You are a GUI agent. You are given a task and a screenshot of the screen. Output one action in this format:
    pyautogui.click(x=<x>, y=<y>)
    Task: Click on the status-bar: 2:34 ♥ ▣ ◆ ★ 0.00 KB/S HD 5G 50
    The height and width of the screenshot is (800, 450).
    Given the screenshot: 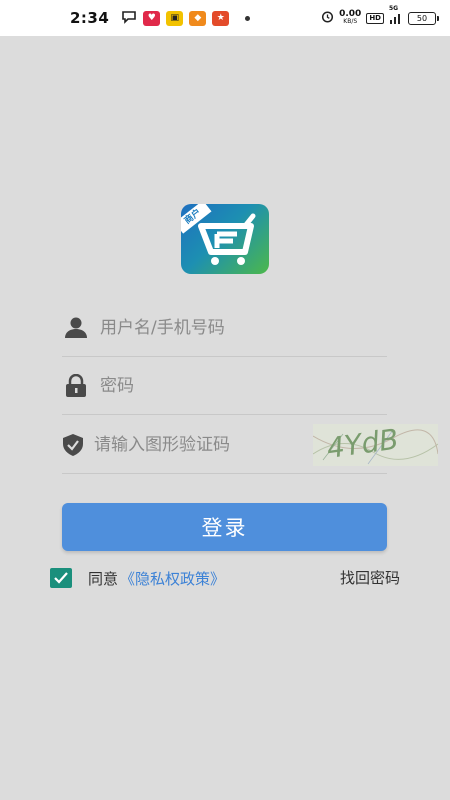 What is the action you would take?
    pyautogui.click(x=225, y=18)
    